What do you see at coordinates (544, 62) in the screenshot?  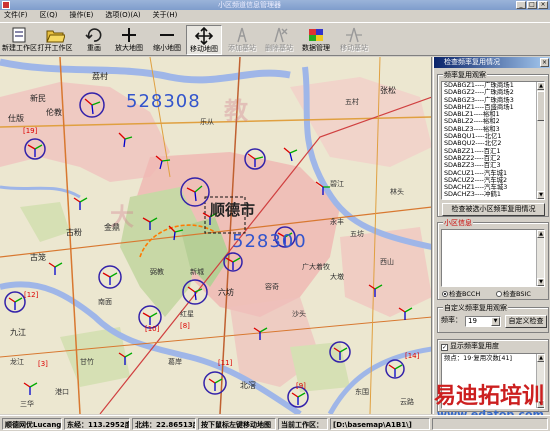 I see `panel-close-icon: ×` at bounding box center [544, 62].